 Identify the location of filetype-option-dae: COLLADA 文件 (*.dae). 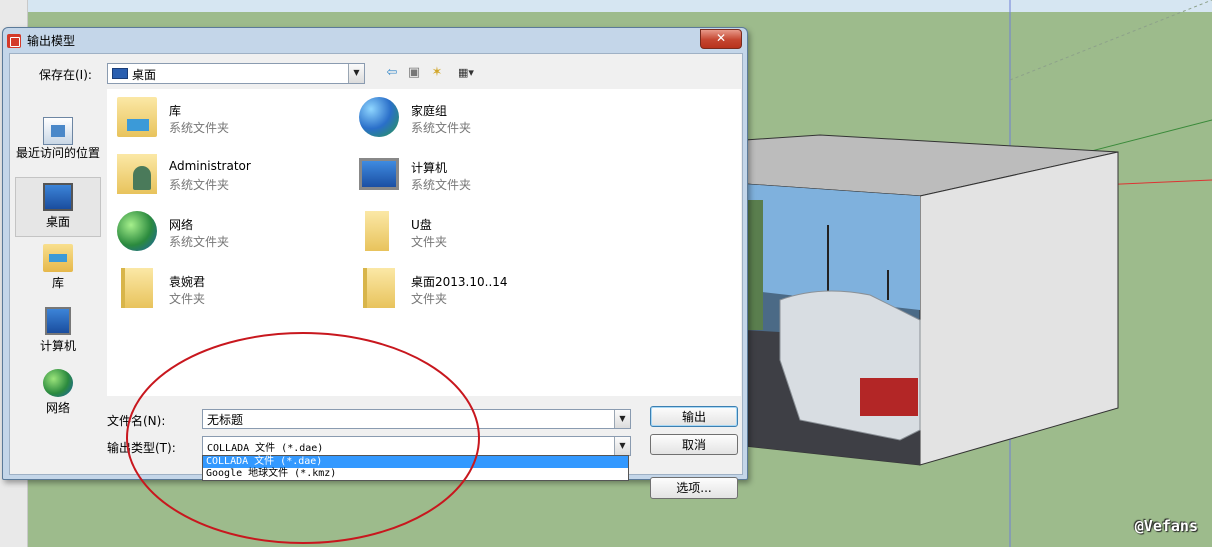
(415, 462).